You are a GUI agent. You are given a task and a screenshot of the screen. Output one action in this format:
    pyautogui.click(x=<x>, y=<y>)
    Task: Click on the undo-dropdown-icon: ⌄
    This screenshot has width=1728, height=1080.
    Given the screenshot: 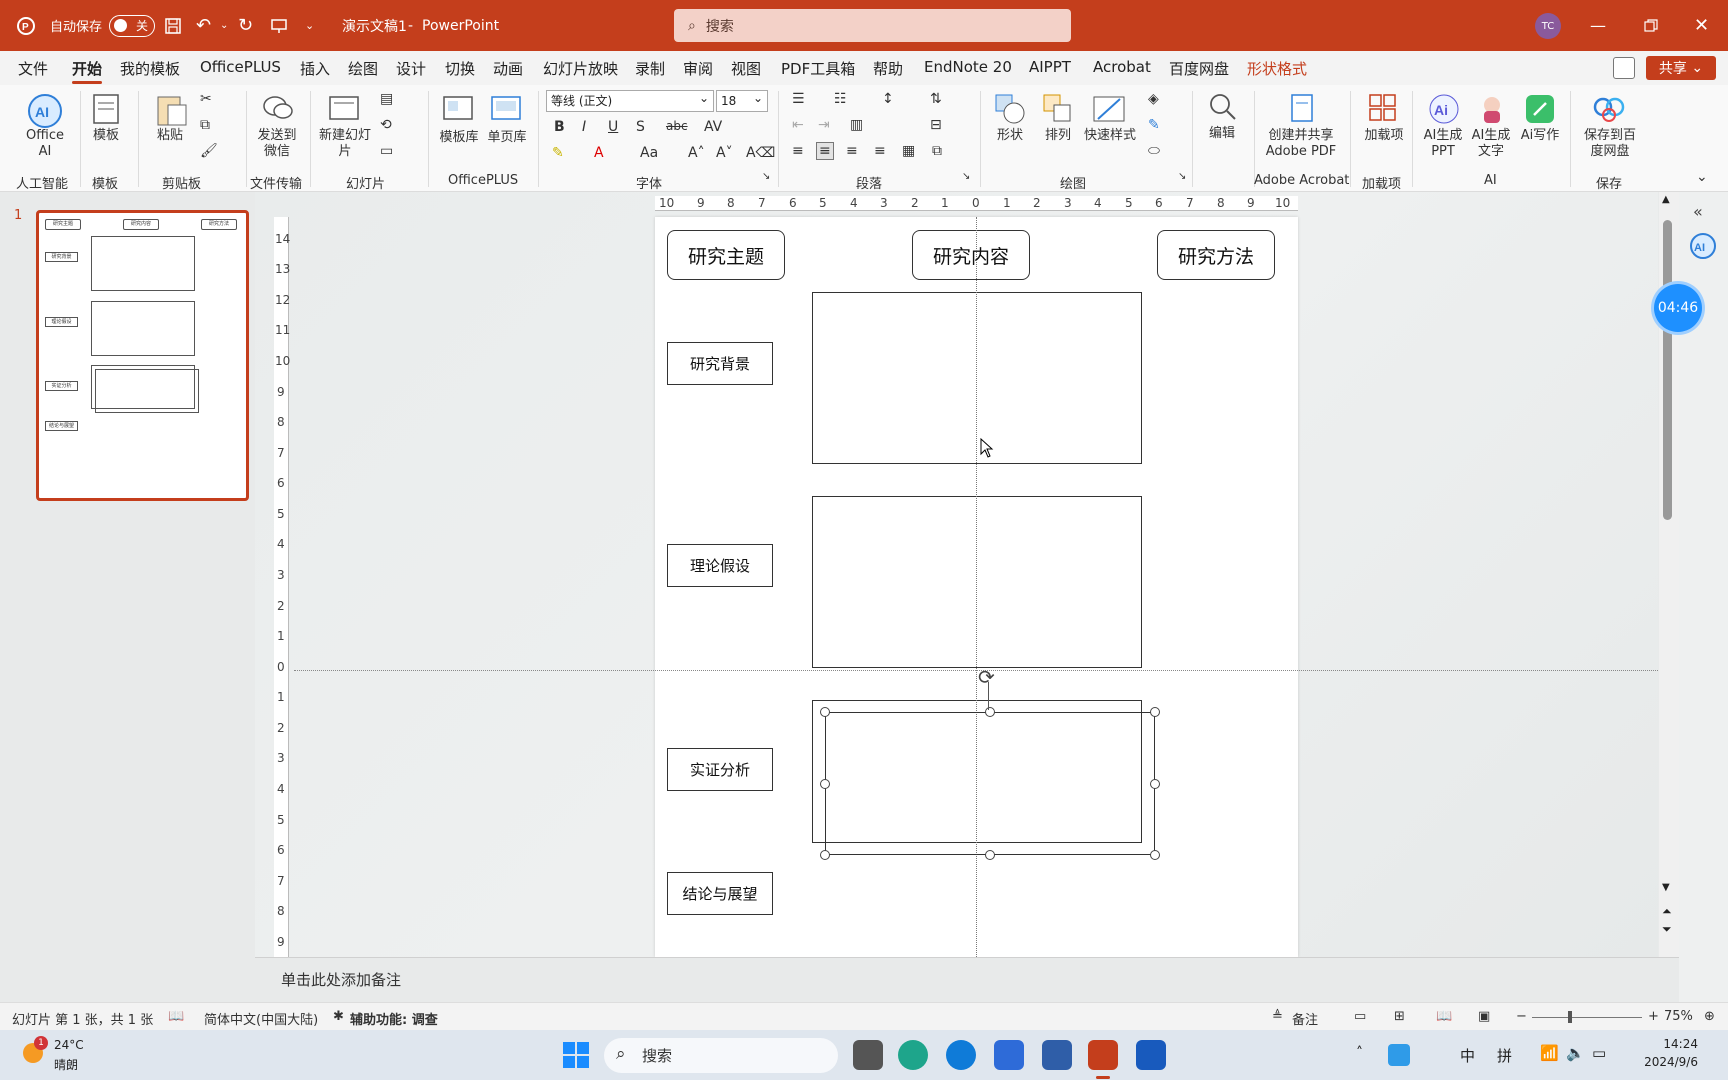 What is the action you would take?
    pyautogui.click(x=224, y=25)
    